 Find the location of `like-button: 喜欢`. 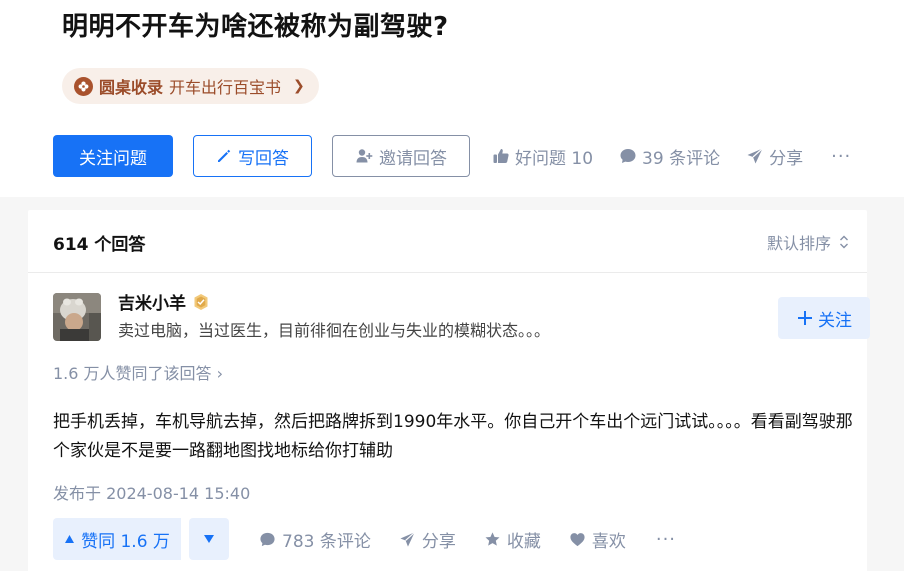

like-button: 喜欢 is located at coordinates (597, 539).